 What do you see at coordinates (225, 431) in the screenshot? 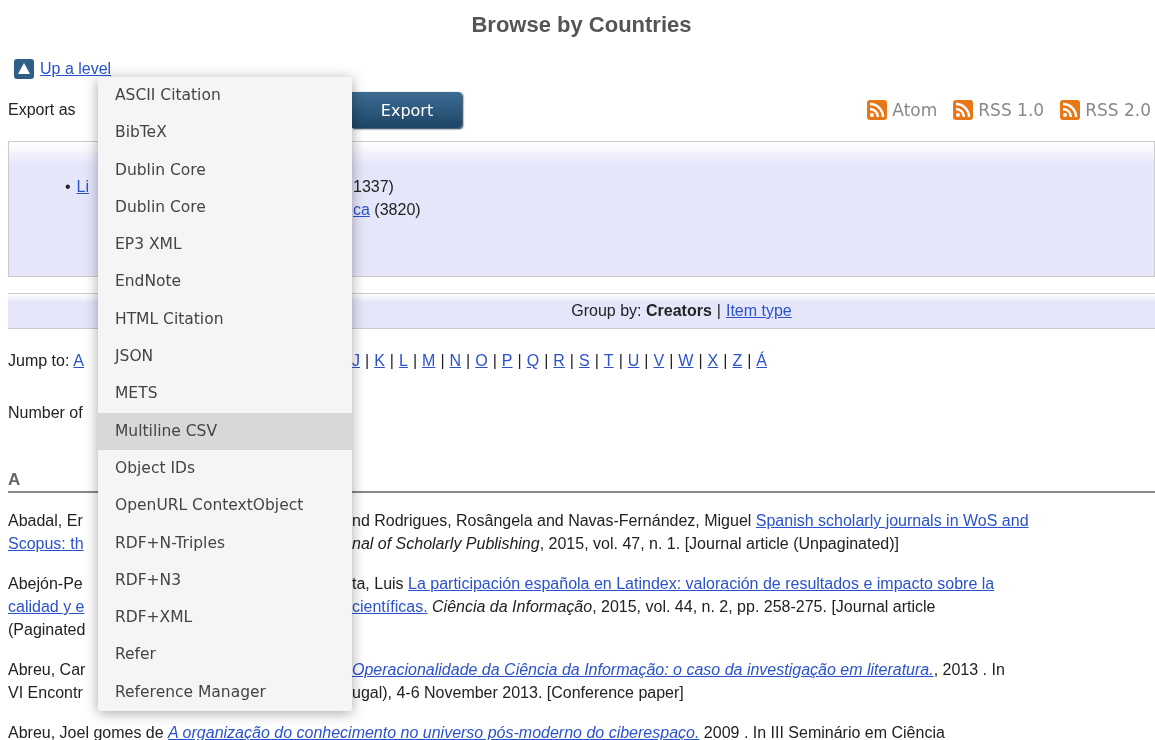
I see `menu-item: Multiline CSV` at bounding box center [225, 431].